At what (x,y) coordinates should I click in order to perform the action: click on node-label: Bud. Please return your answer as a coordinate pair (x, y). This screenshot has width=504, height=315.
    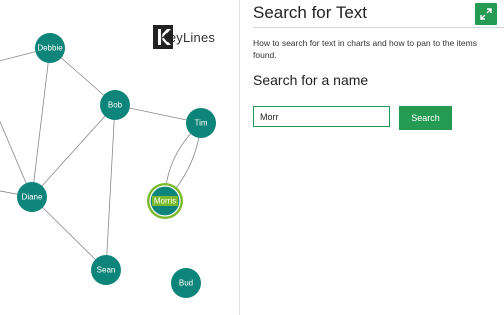
    Looking at the image, I should click on (186, 283).